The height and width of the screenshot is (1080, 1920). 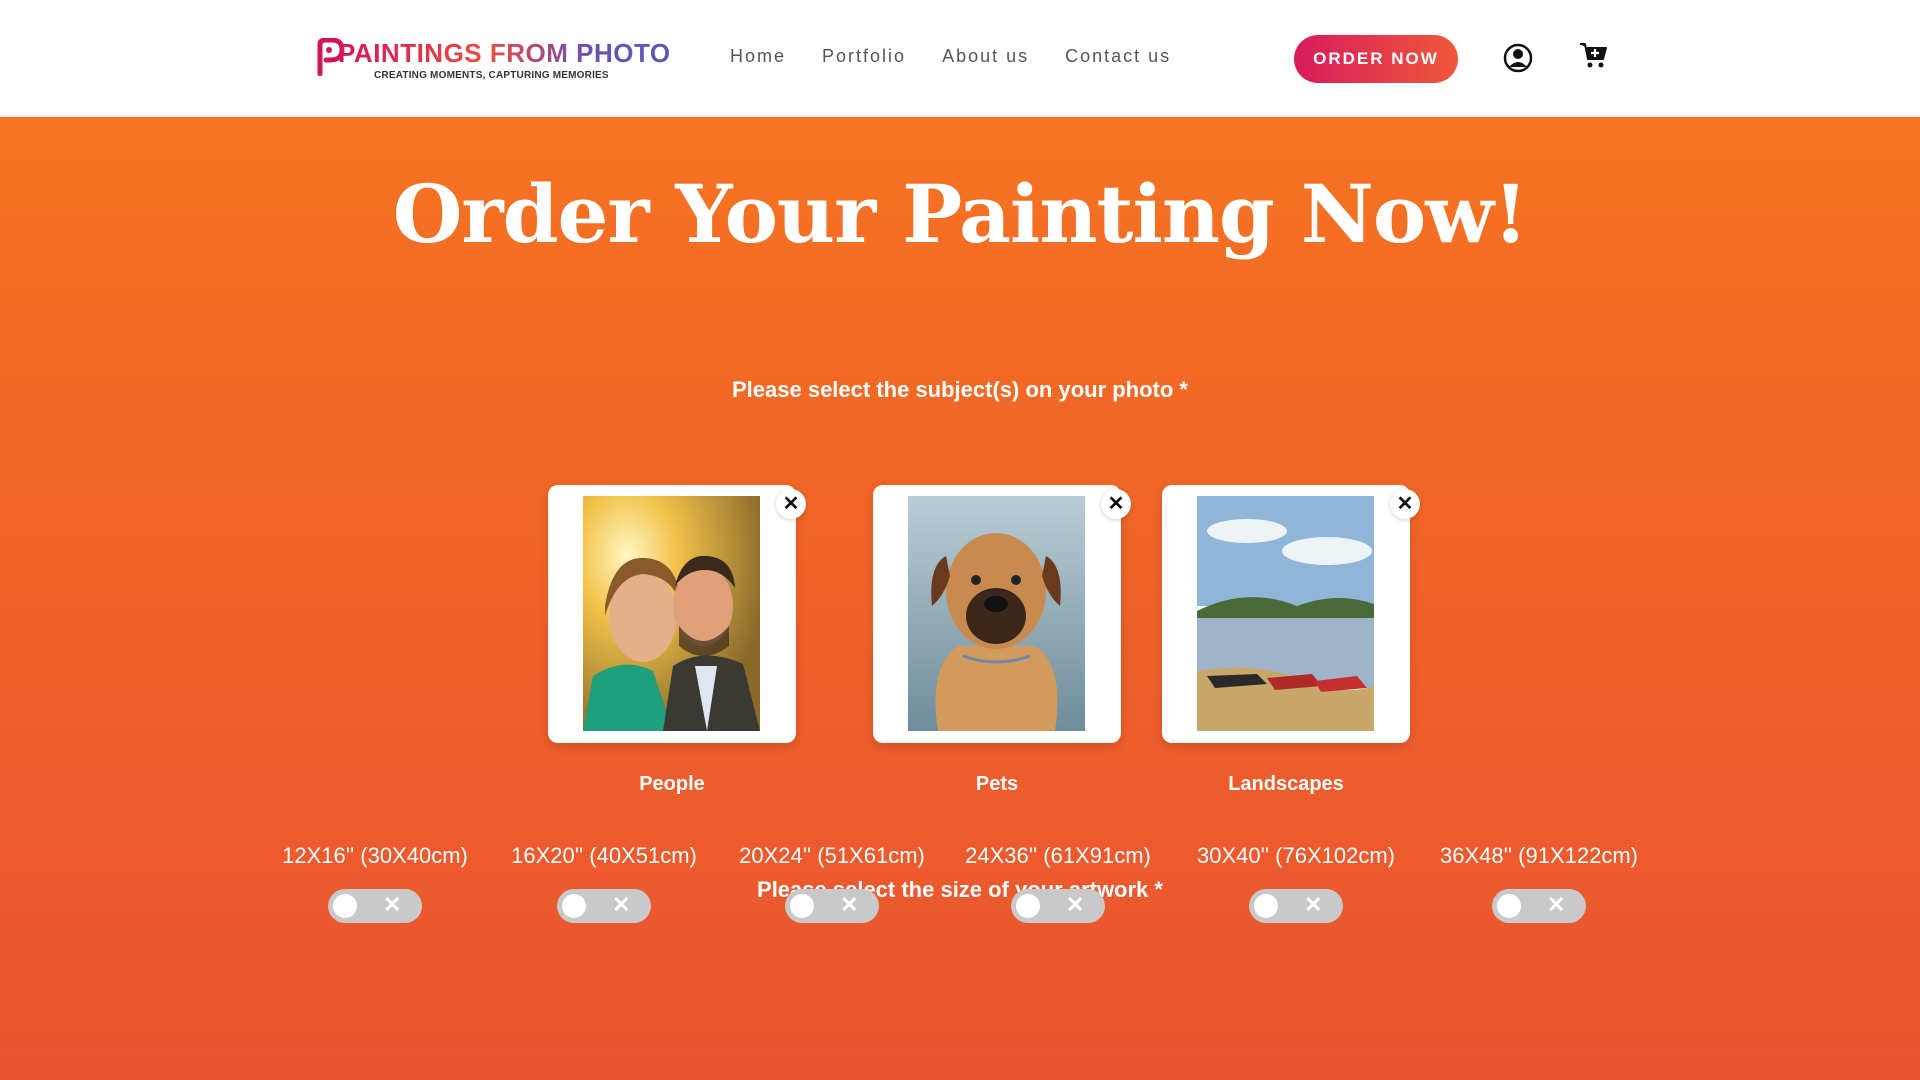 What do you see at coordinates (375, 855) in the screenshot?
I see `size-label: 12X16'' (30X40cm)` at bounding box center [375, 855].